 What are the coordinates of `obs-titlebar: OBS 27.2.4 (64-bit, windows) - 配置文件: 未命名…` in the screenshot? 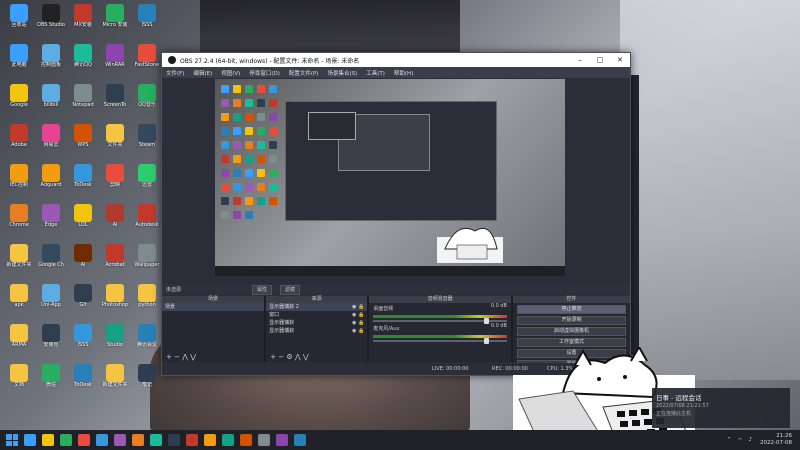 It's located at (396, 60).